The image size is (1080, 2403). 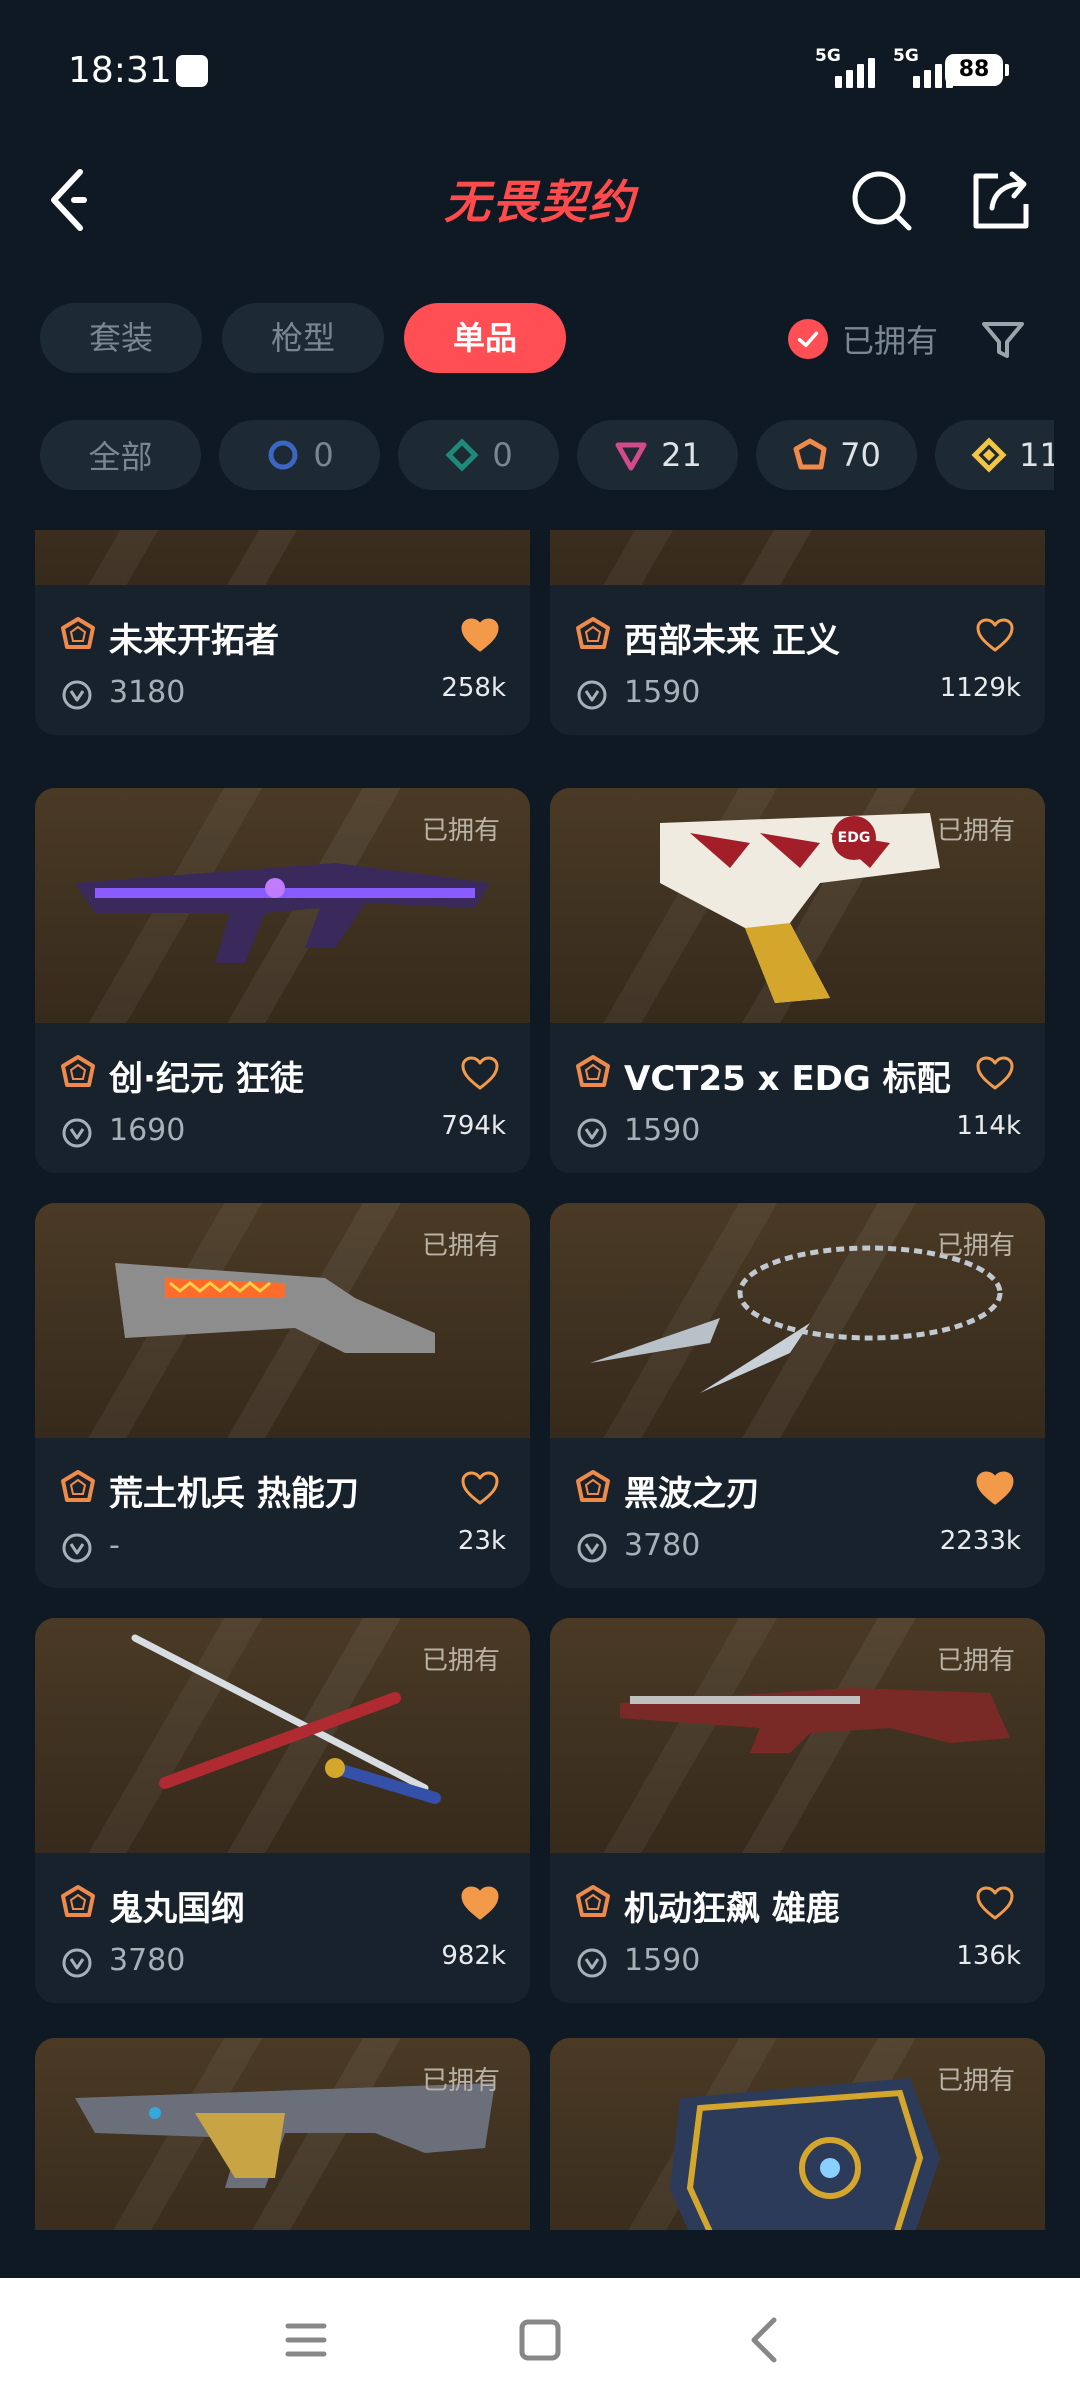 What do you see at coordinates (282, 980) in the screenshot?
I see `item-card: 已拥有创·纪元 狂徒 1690 794k` at bounding box center [282, 980].